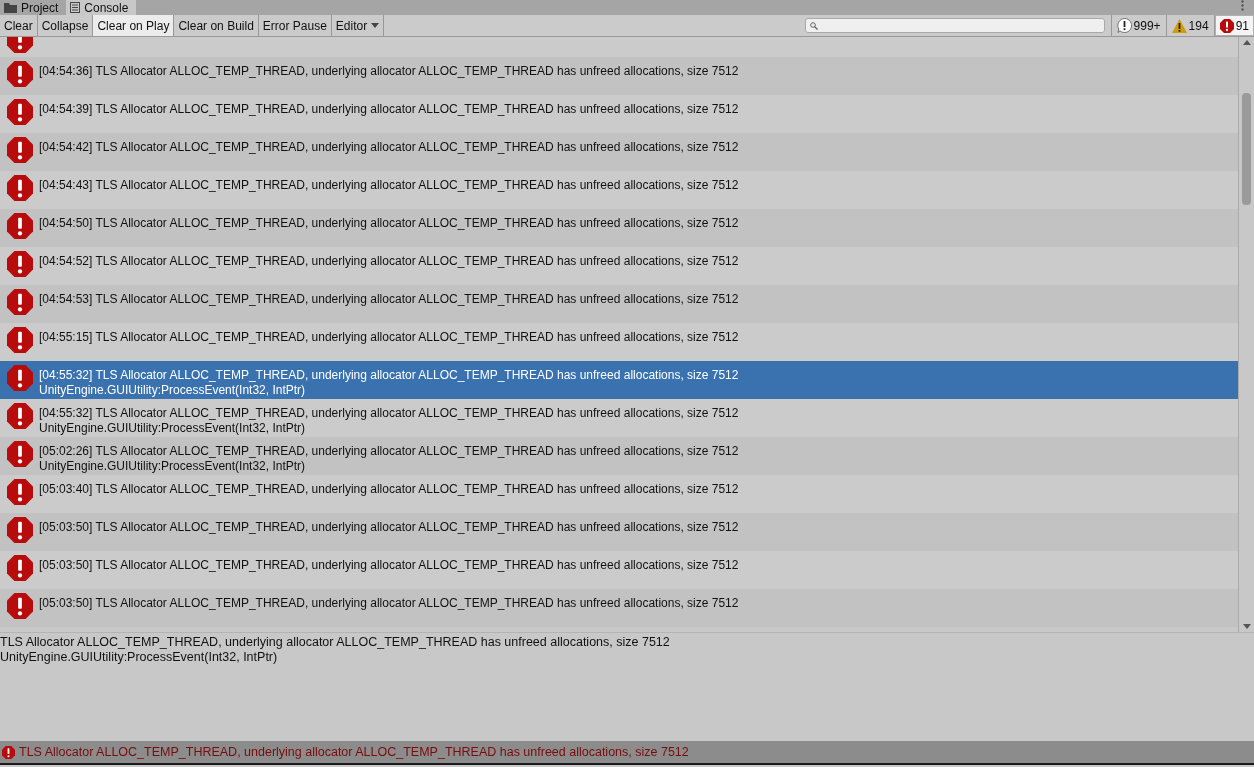 The width and height of the screenshot is (1254, 767). I want to click on log-message: [04:54:50] TLS Allocator ALLOC_TEMP_THREAD, underlying allocator ALLOC_TEMP_THREAD has unfreed allocations, size 7512, so click(389, 223).